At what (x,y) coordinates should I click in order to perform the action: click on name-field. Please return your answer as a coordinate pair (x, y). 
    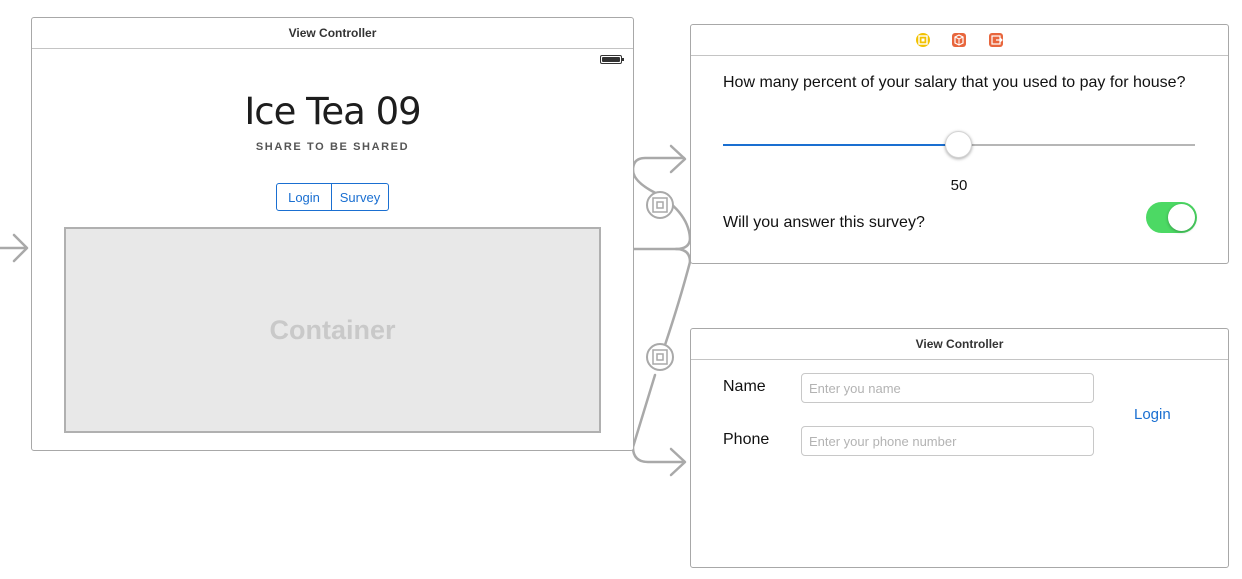
    Looking at the image, I should click on (947, 388).